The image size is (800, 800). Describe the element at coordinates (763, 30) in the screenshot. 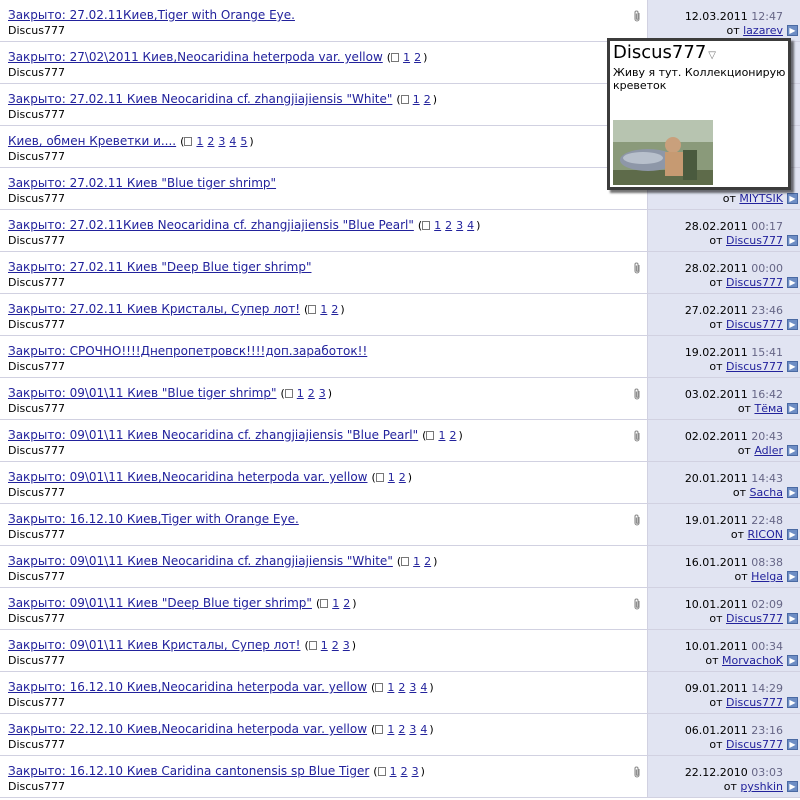

I see `last-poster-link: lazarev` at that location.